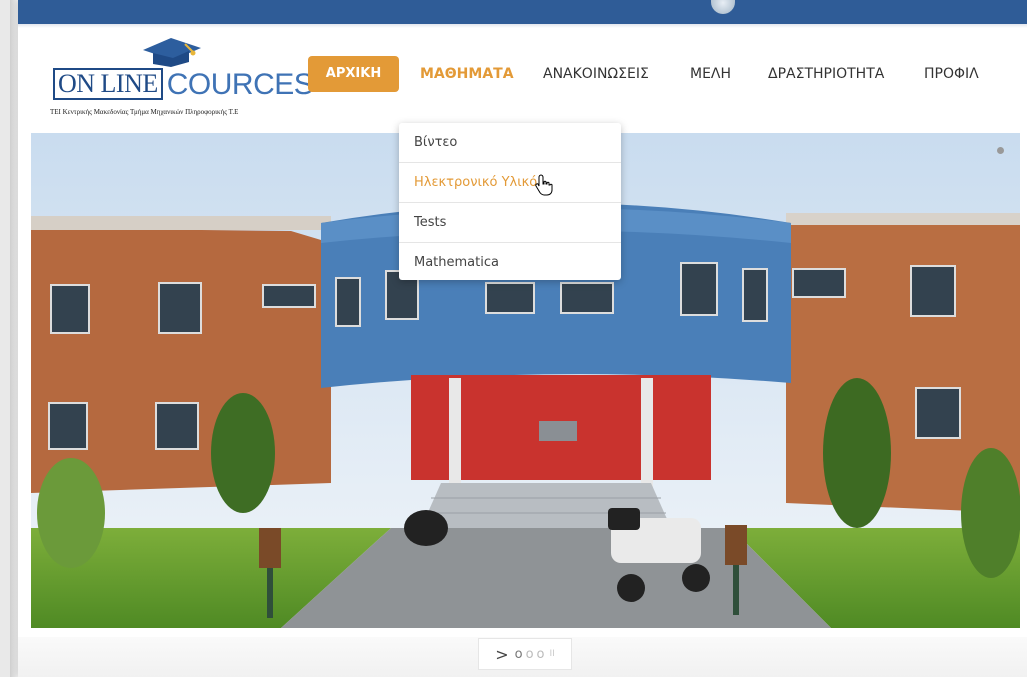  I want to click on hand-pointer-icon, so click(544, 185).